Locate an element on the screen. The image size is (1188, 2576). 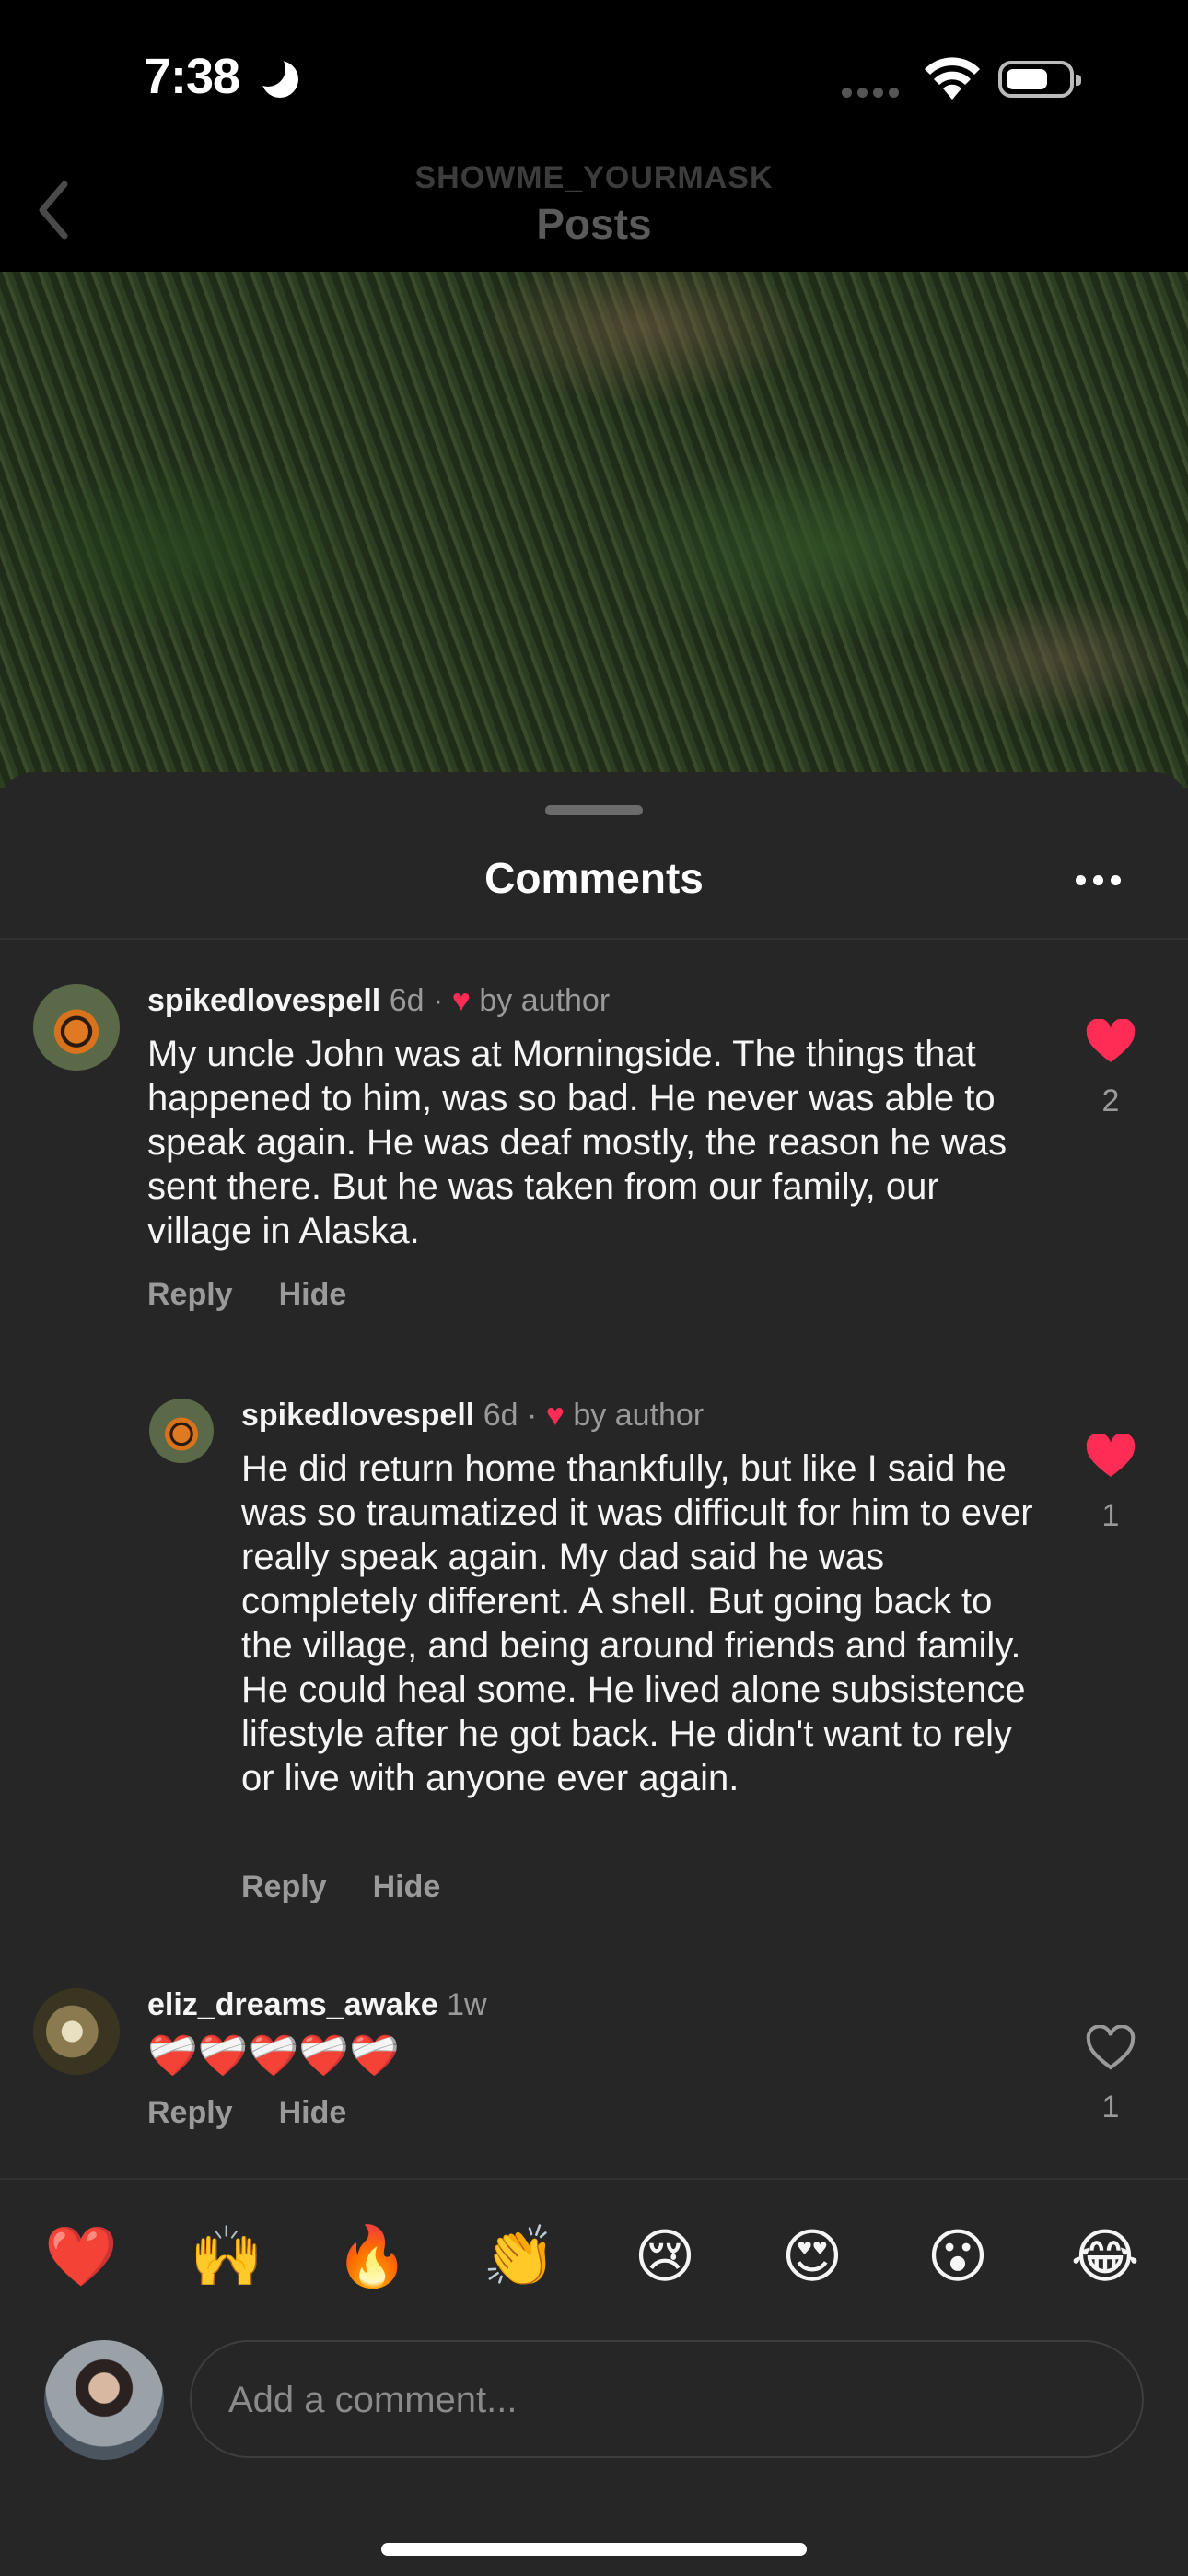
reaction-heart: ❤️ is located at coordinates (81, 2257).